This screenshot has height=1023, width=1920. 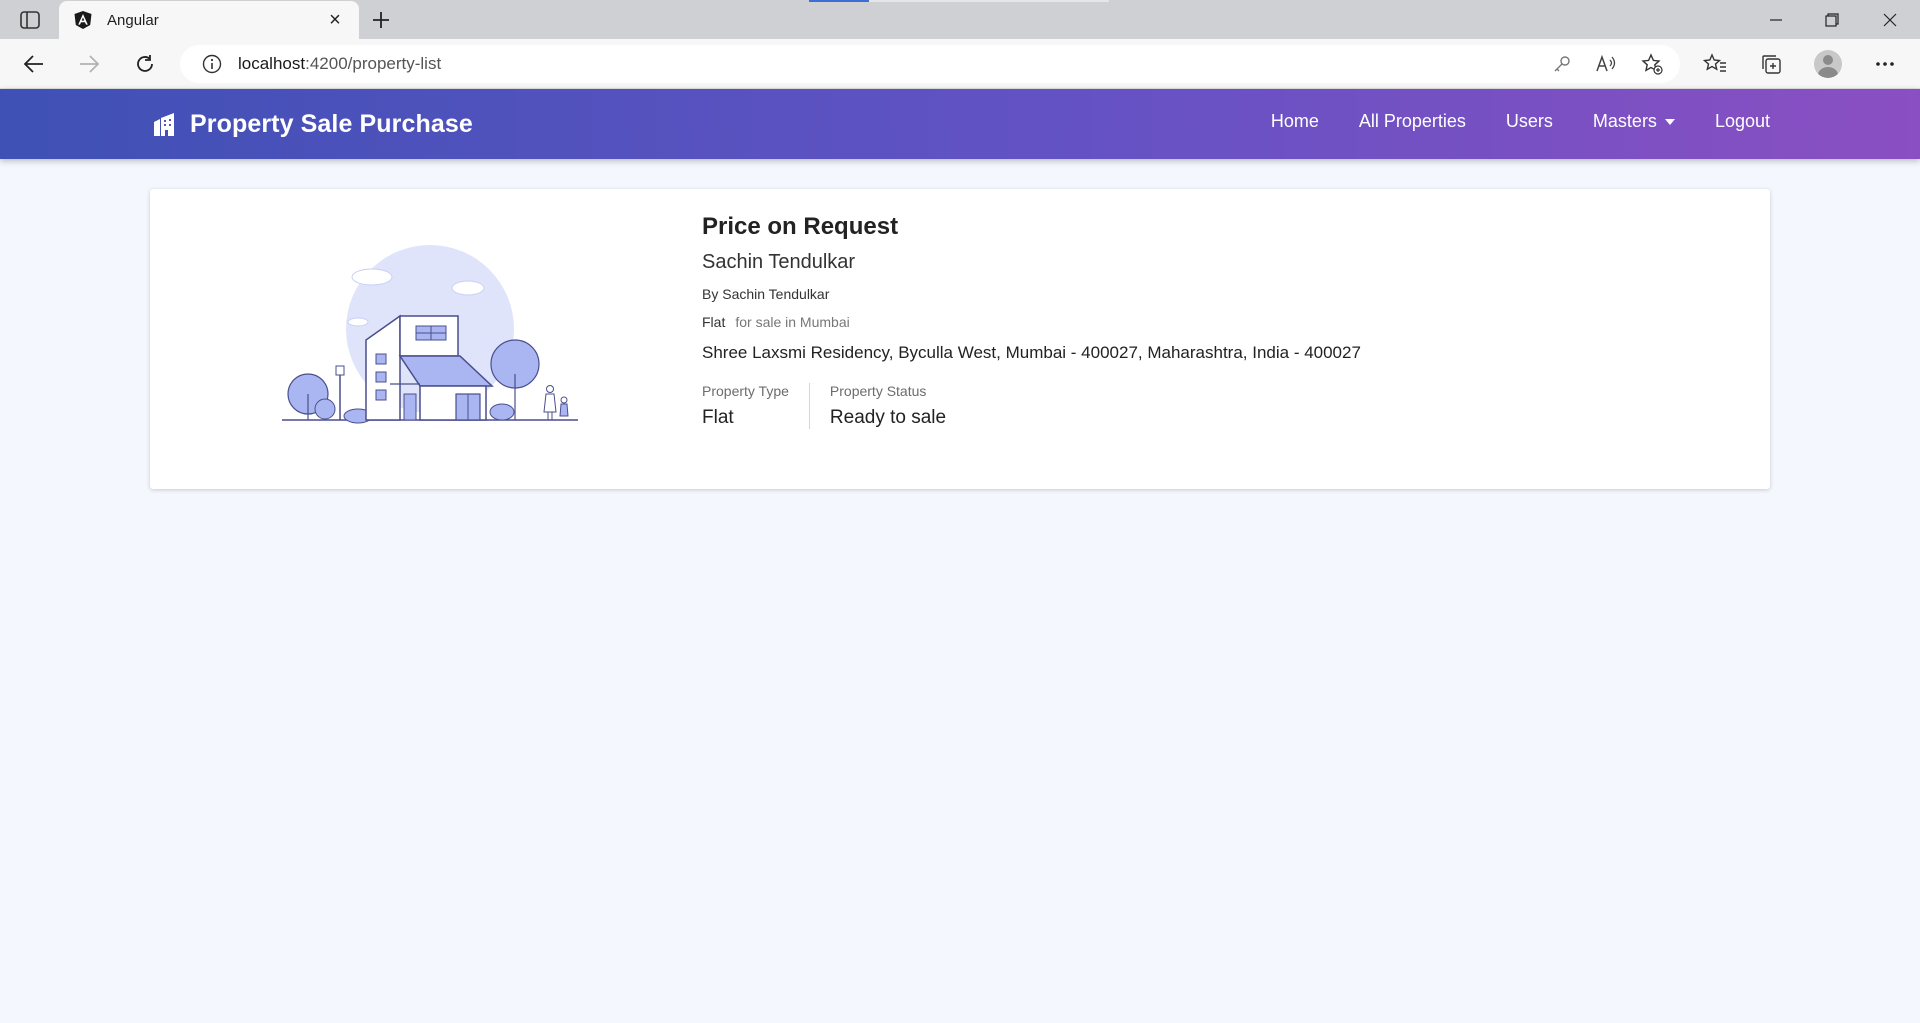 What do you see at coordinates (1890, 19) in the screenshot?
I see `close-window-icon` at bounding box center [1890, 19].